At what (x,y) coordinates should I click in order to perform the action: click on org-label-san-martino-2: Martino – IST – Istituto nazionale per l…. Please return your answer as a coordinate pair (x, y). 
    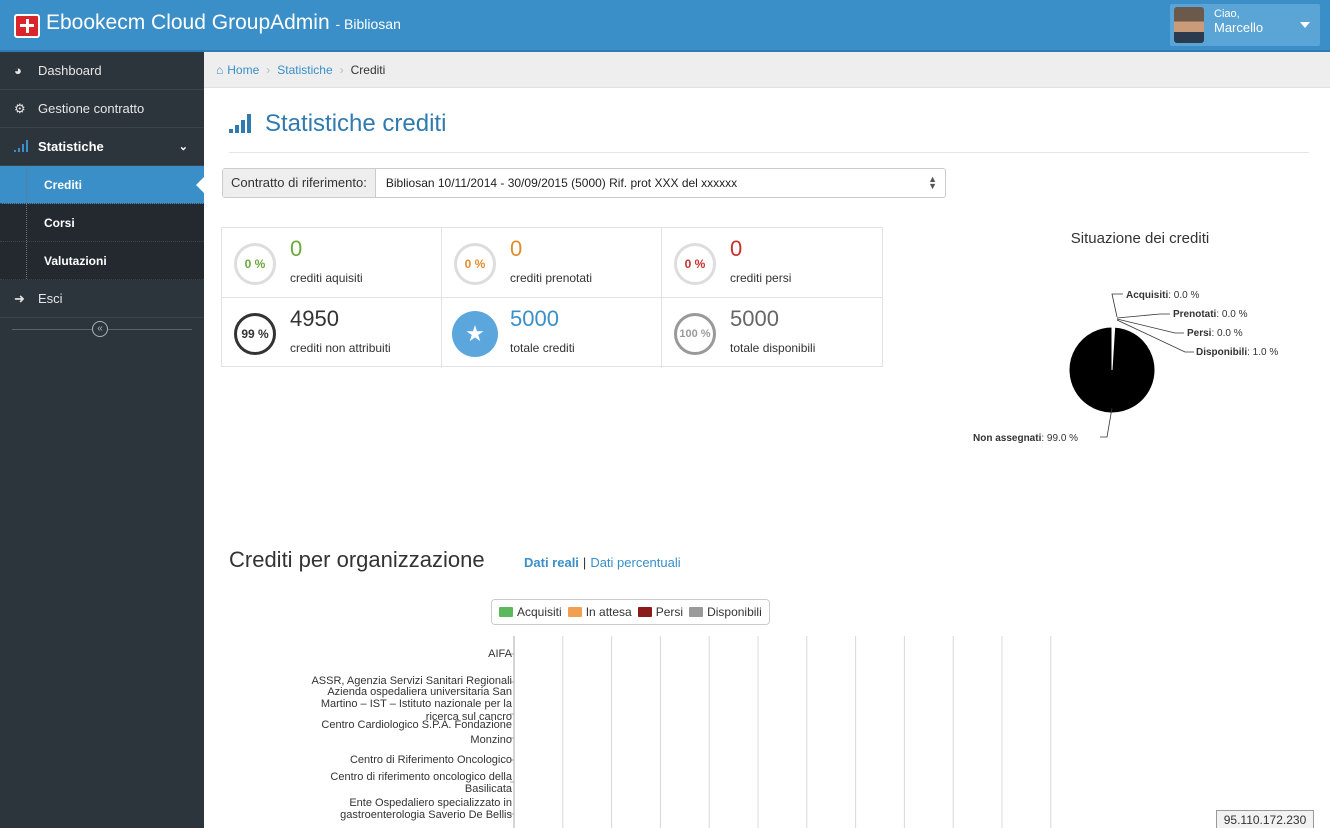
    Looking at the image, I should click on (416, 704).